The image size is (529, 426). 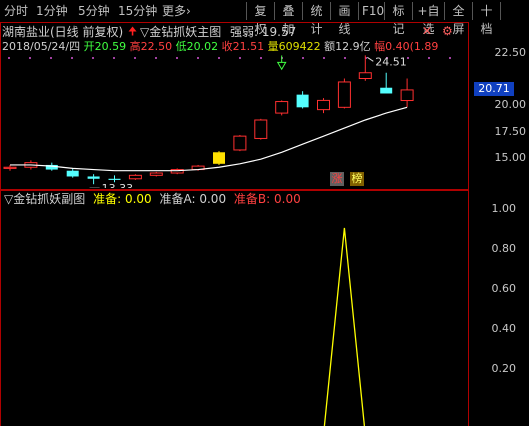 What do you see at coordinates (504, 208) in the screenshot?
I see `sub-ytick-1: 1.00` at bounding box center [504, 208].